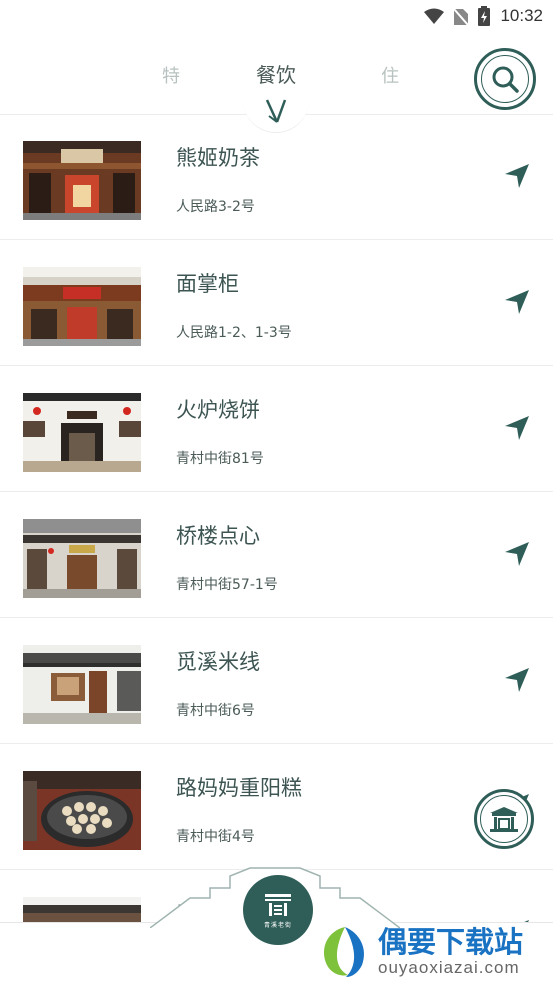 This screenshot has height=995, width=553. I want to click on shop-name: 桥楼点心, so click(218, 536).